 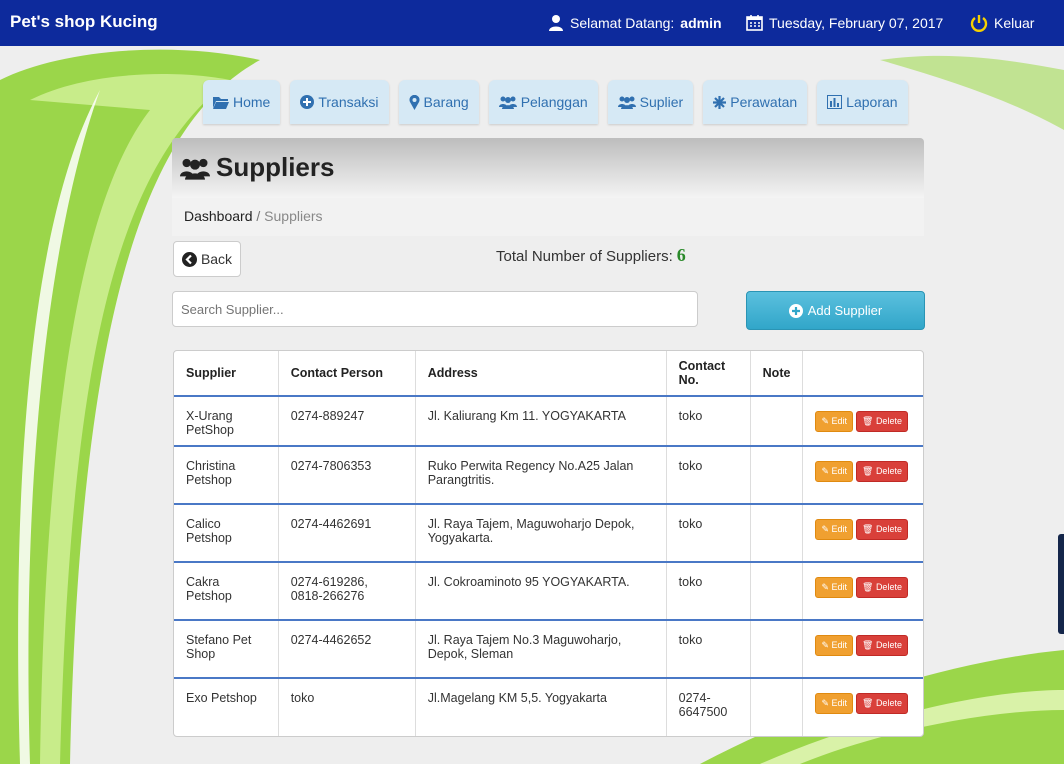 What do you see at coordinates (189, 259) in the screenshot?
I see `arrow-left-circle-icon` at bounding box center [189, 259].